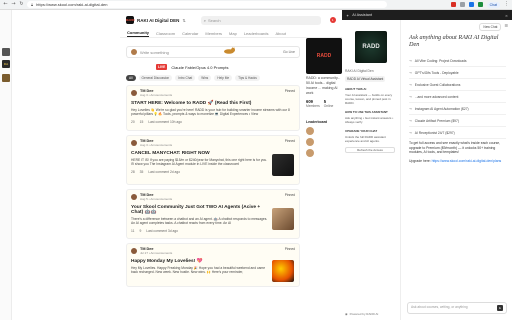  I want to click on assistant-chip: RADD AI Virtual Assistant, so click(365, 79).